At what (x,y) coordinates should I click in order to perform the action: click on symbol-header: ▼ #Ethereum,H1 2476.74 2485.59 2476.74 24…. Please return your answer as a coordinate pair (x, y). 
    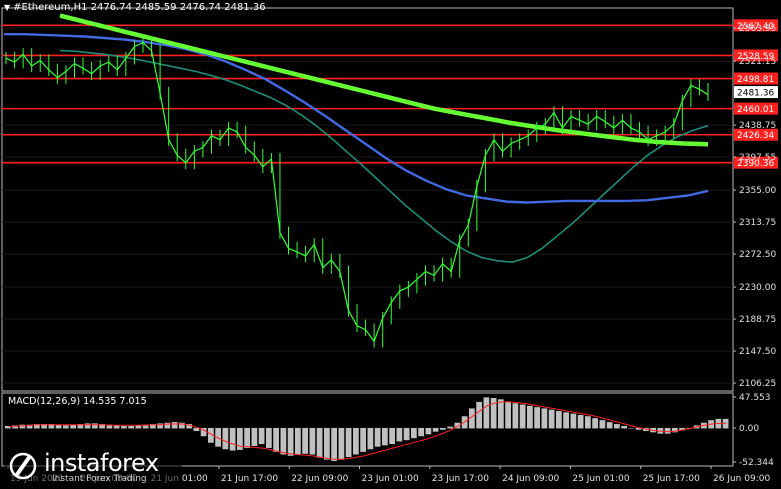
    Looking at the image, I should click on (135, 7).